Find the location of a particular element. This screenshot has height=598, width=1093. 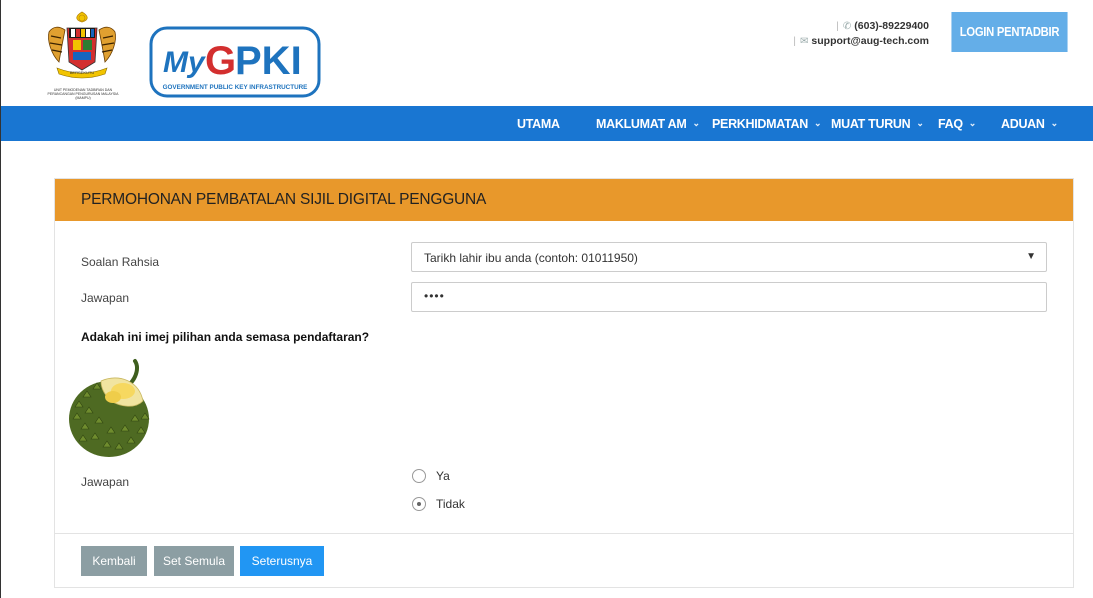

option-tidak: Tidak is located at coordinates (438, 504).